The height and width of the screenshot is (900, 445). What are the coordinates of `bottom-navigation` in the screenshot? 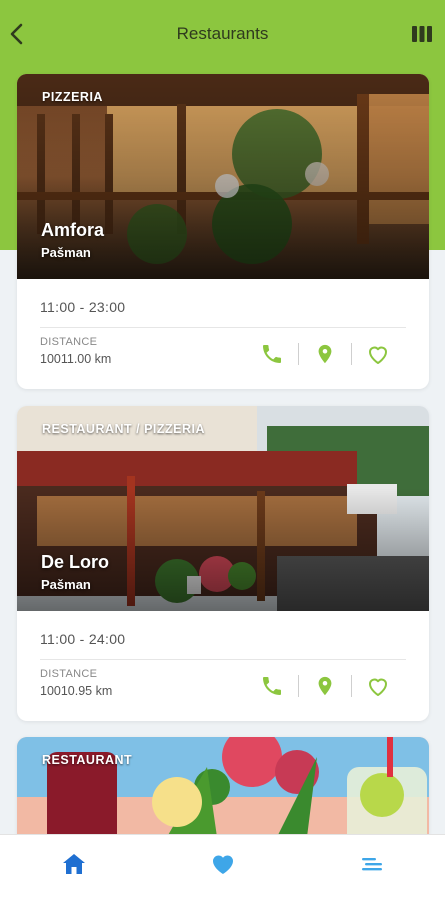 It's located at (222, 867).